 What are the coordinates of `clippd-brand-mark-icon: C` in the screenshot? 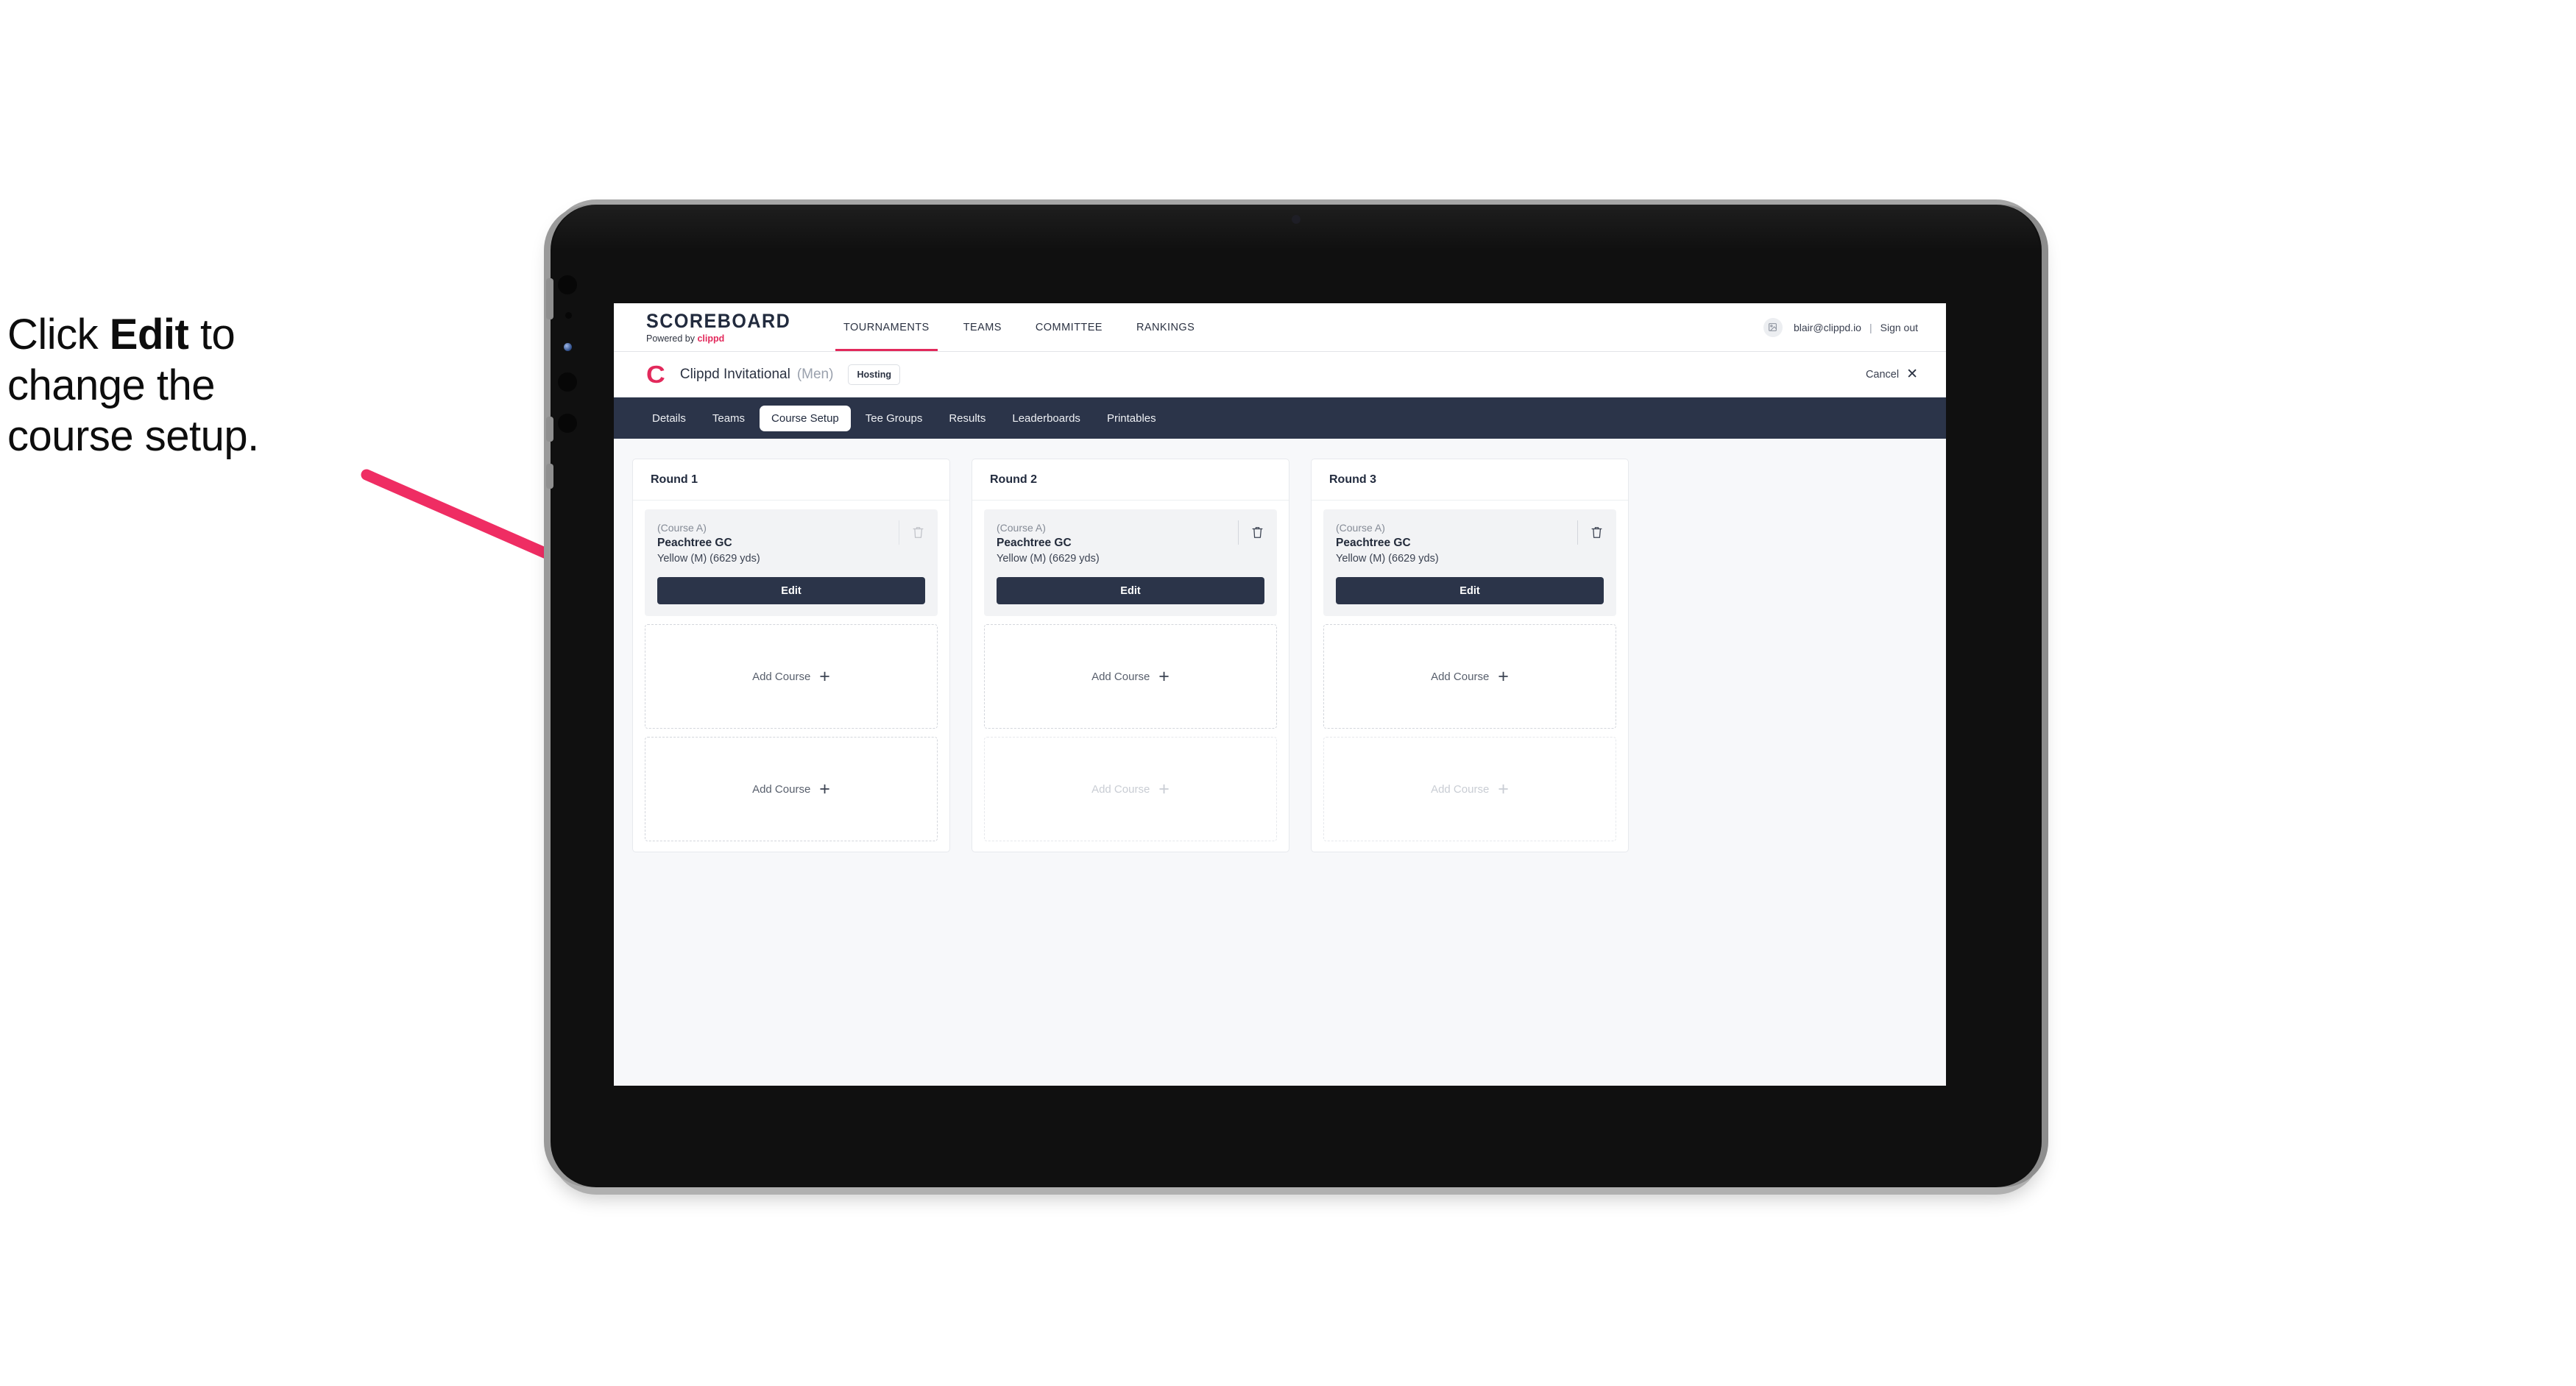 It's located at (655, 374).